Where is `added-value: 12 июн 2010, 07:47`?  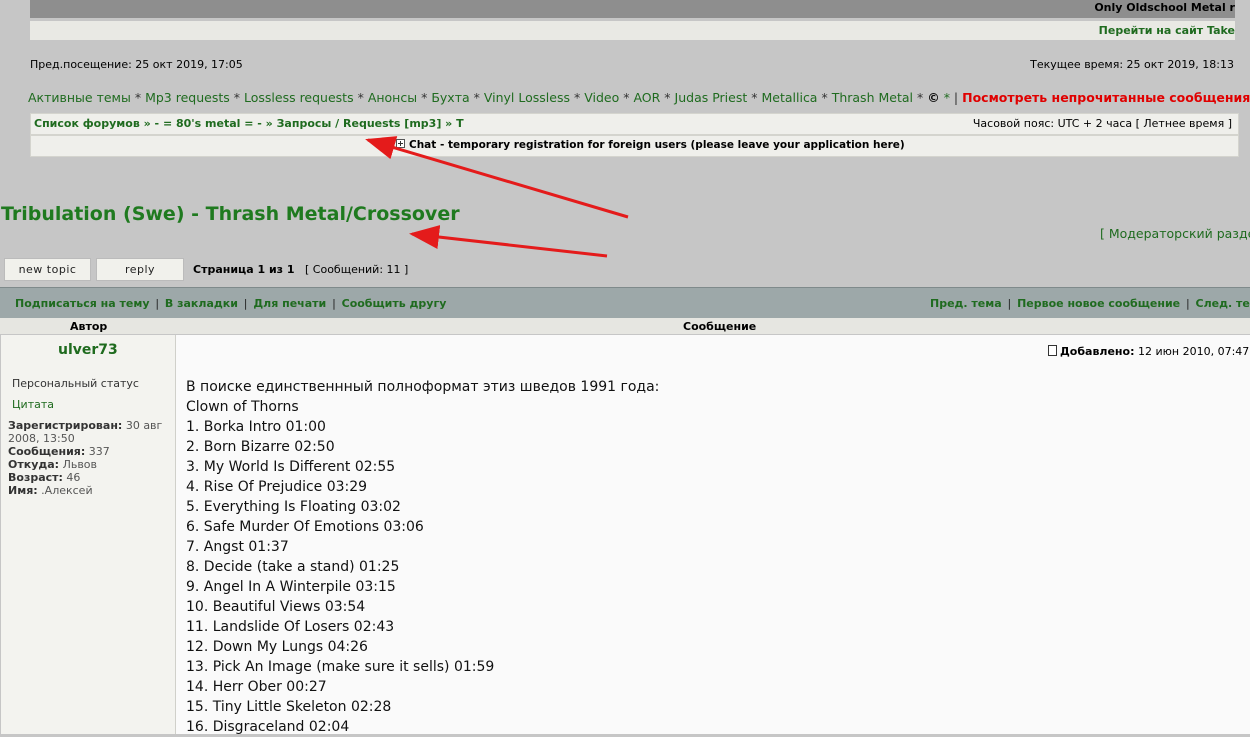
added-value: 12 июн 2010, 07:47 is located at coordinates (1192, 351).